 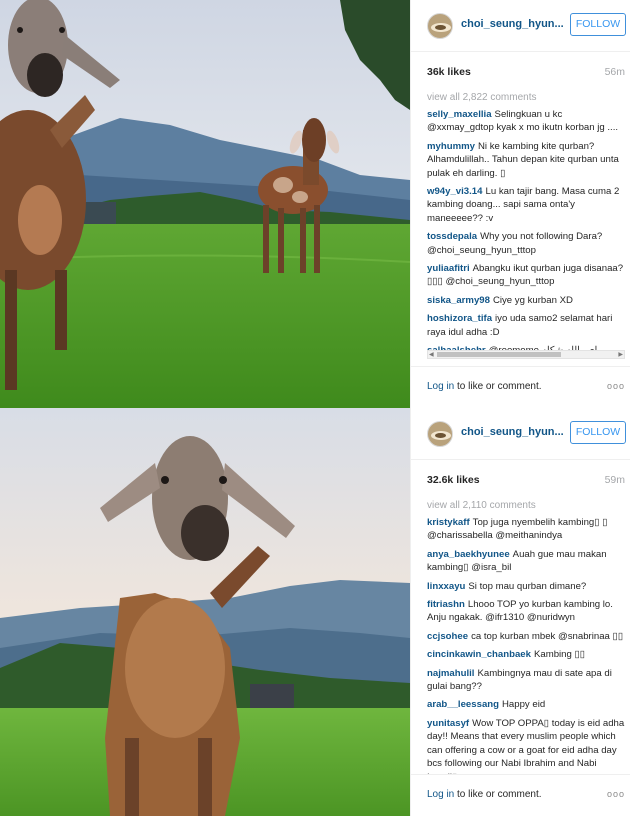 I want to click on comments-scrollbar: ◀ ▶, so click(x=526, y=354).